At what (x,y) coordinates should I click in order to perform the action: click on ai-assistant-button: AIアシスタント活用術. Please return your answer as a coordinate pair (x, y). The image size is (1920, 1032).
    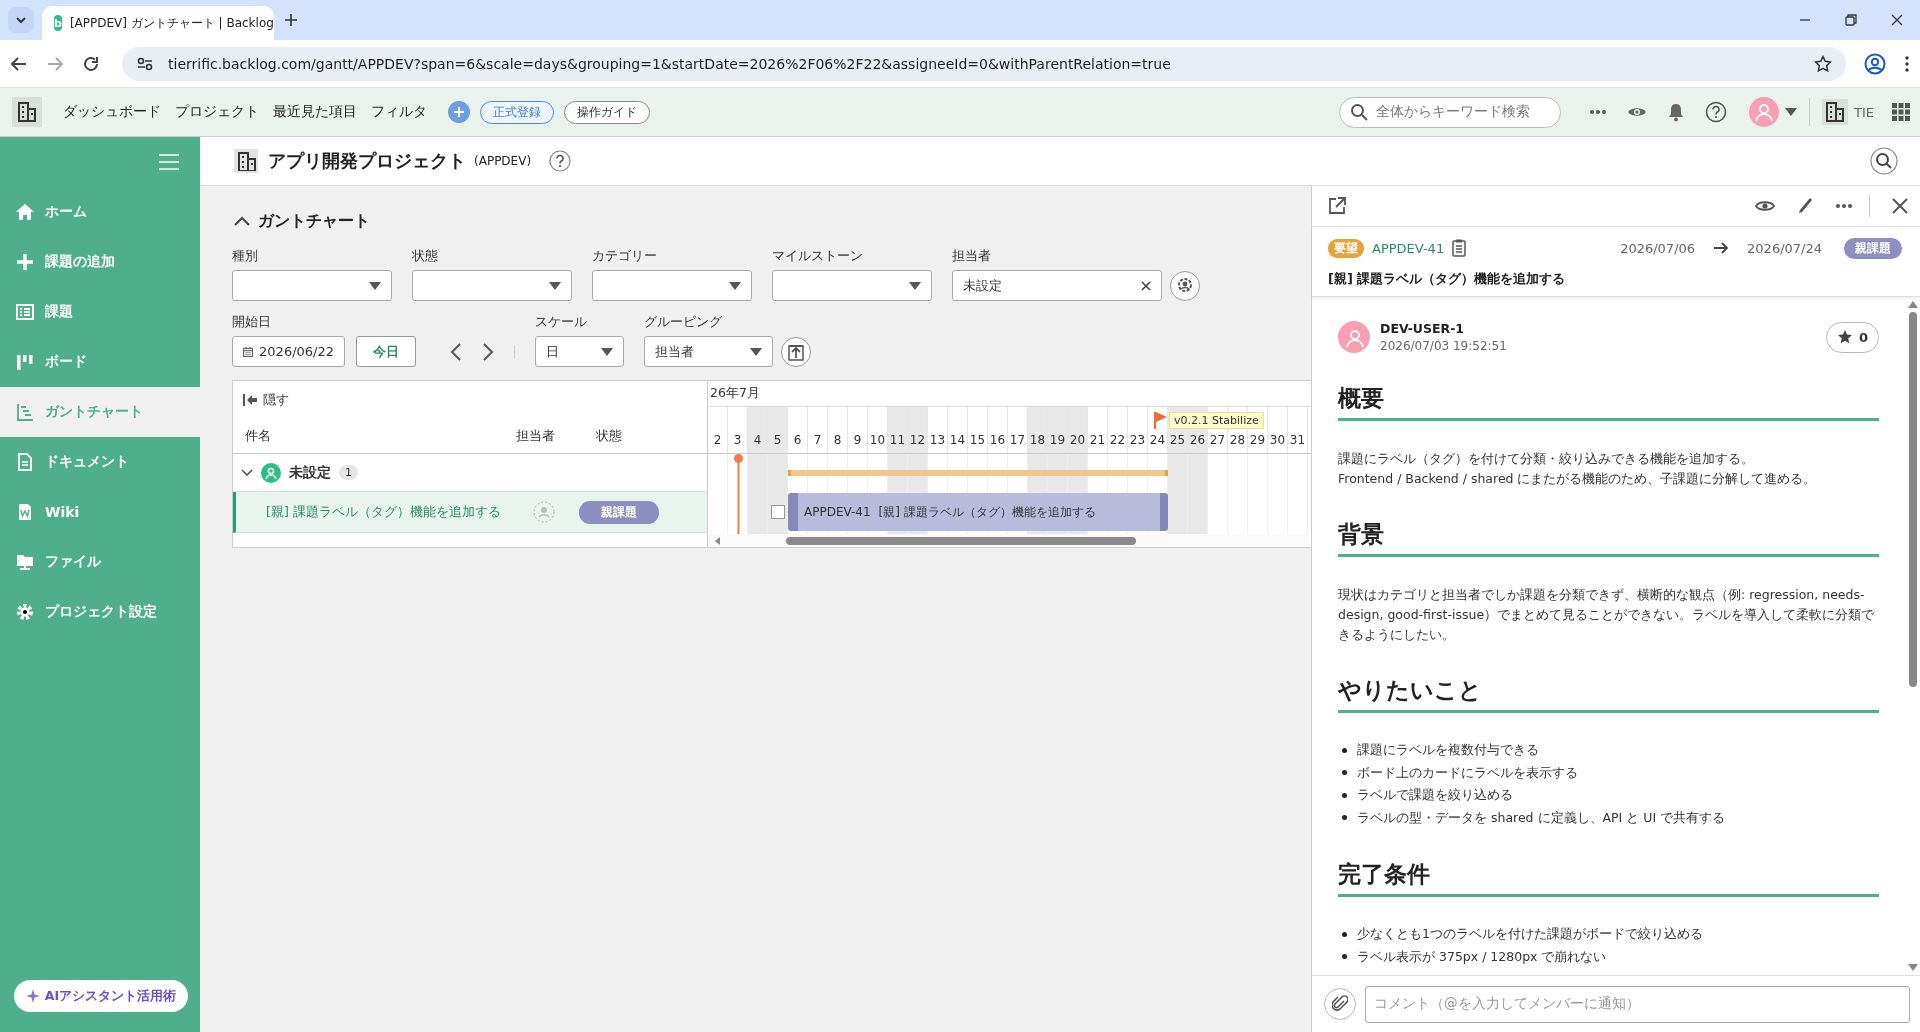
    Looking at the image, I should click on (101, 996).